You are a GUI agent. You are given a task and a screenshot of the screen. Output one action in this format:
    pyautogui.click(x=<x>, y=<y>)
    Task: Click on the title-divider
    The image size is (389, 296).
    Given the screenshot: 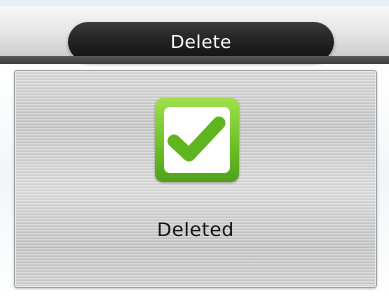 What is the action you would take?
    pyautogui.click(x=194, y=60)
    